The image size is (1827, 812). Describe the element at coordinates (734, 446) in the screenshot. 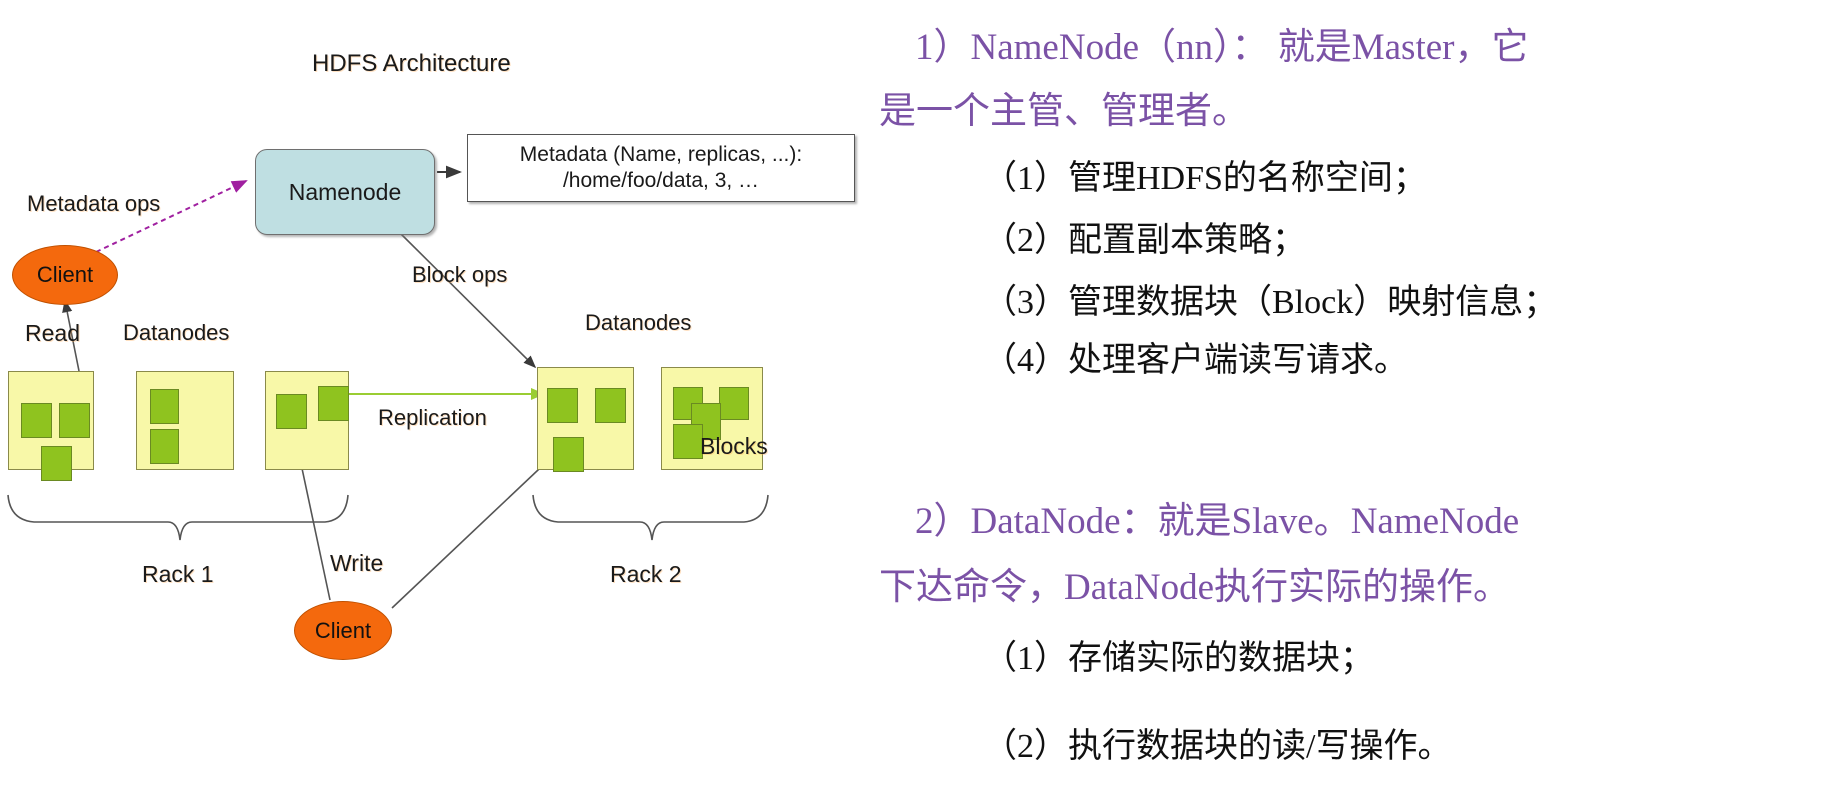

I see `blocks-label: Blocks` at that location.